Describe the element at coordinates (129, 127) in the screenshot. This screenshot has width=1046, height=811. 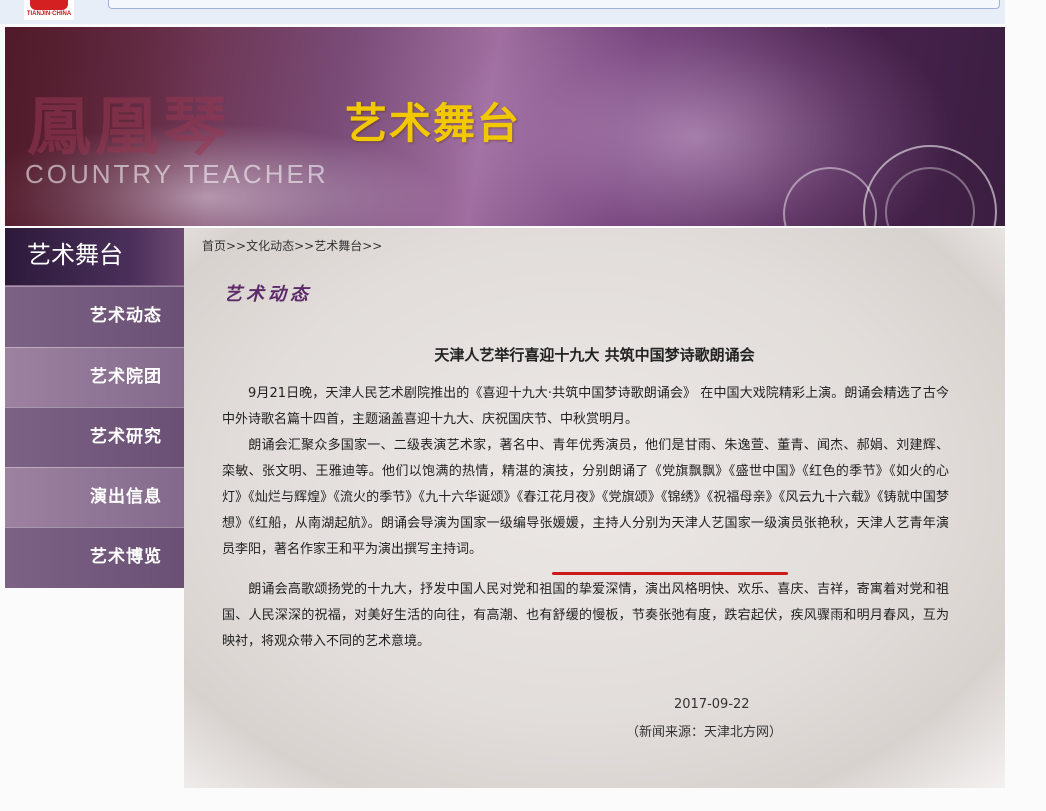
I see `banner-calligraphy: 鳳凰琴` at that location.